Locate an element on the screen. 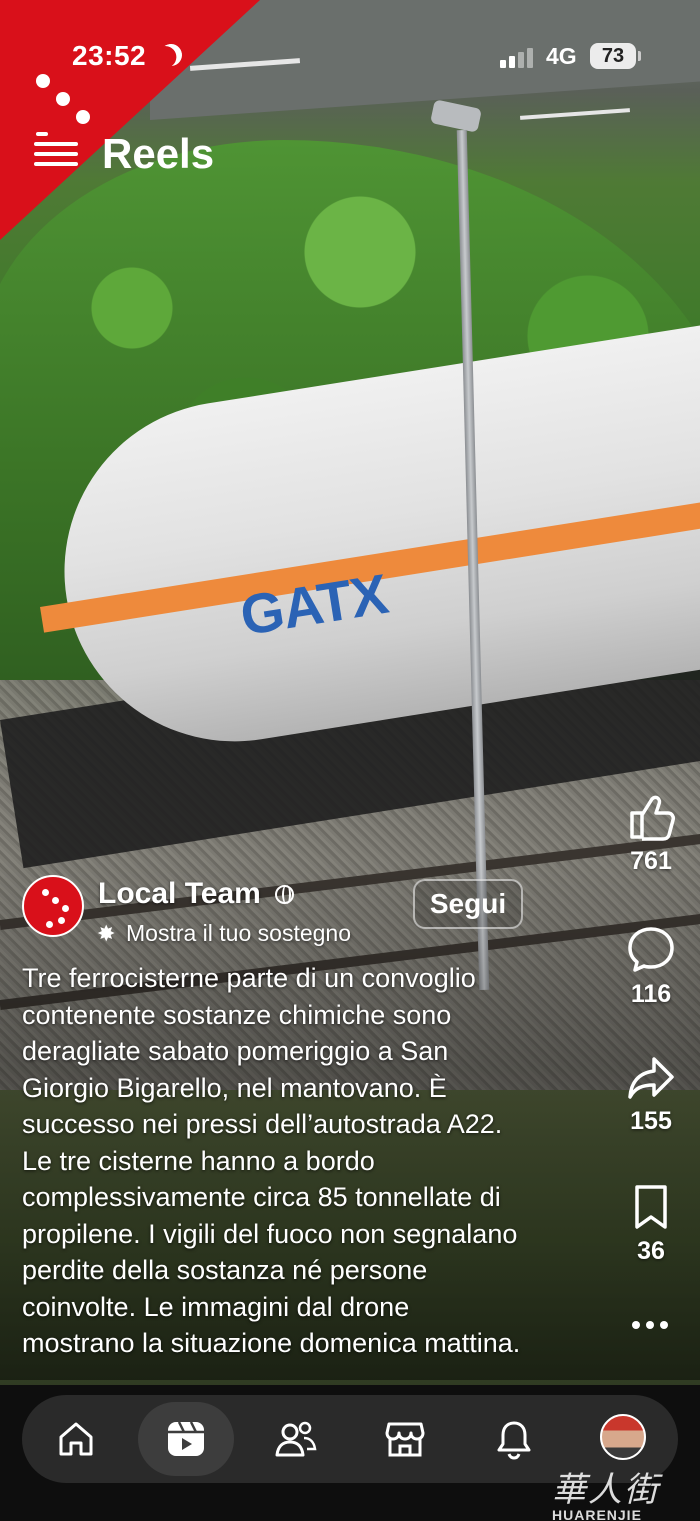 This screenshot has height=1521, width=700. author-avatar is located at coordinates (53, 906).